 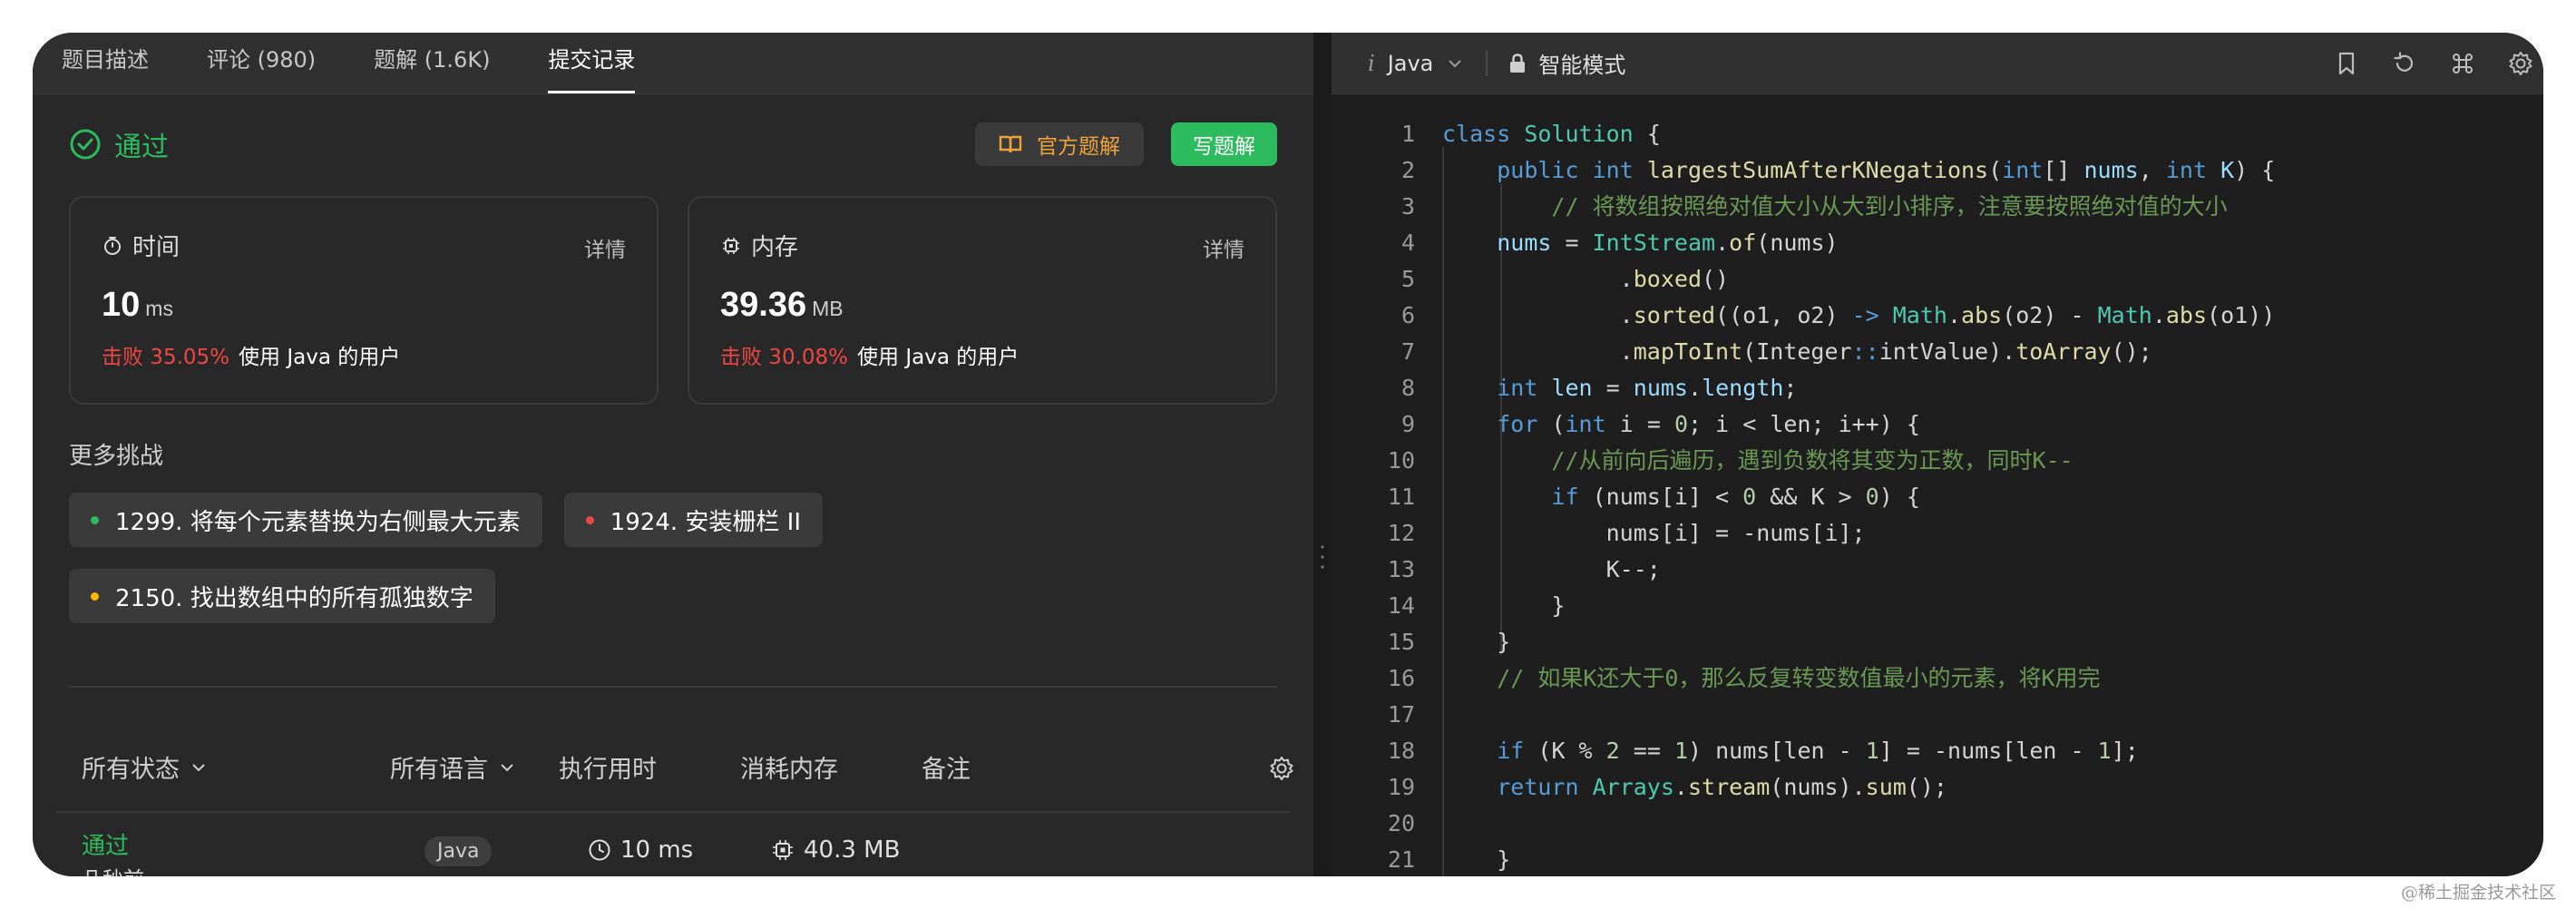 I want to click on more-challenges-title: 更多挑战, so click(x=116, y=456).